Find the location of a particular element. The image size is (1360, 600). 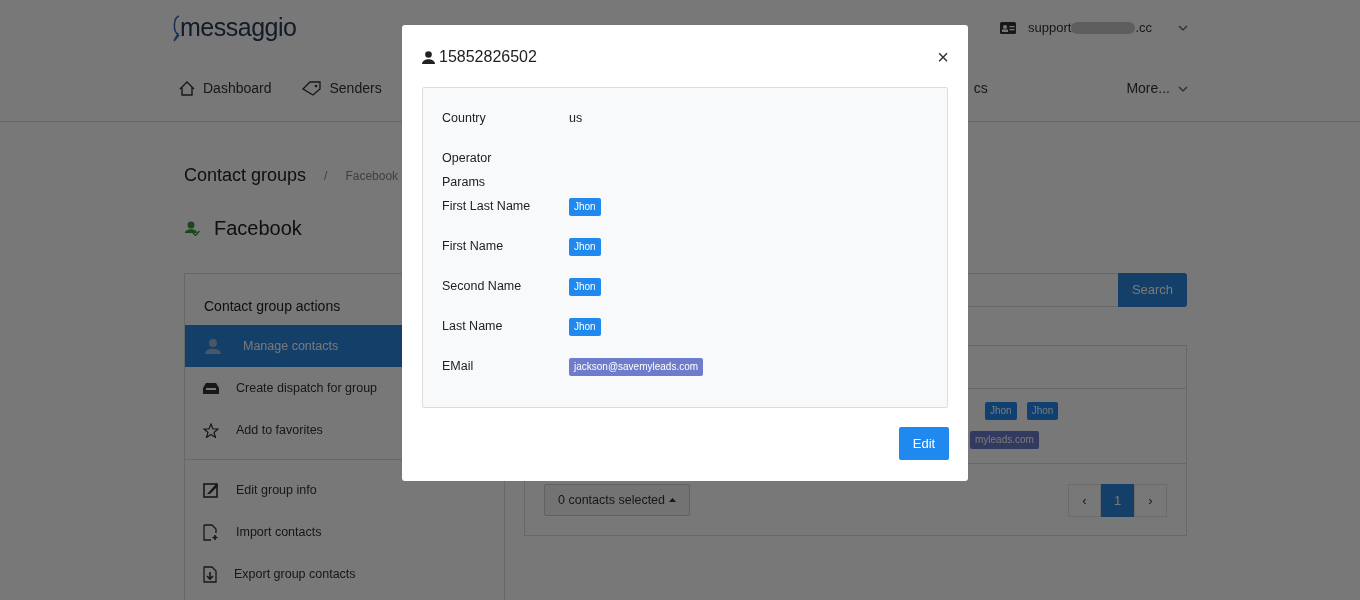

breadcrumb-link: Facebook is located at coordinates (372, 175).